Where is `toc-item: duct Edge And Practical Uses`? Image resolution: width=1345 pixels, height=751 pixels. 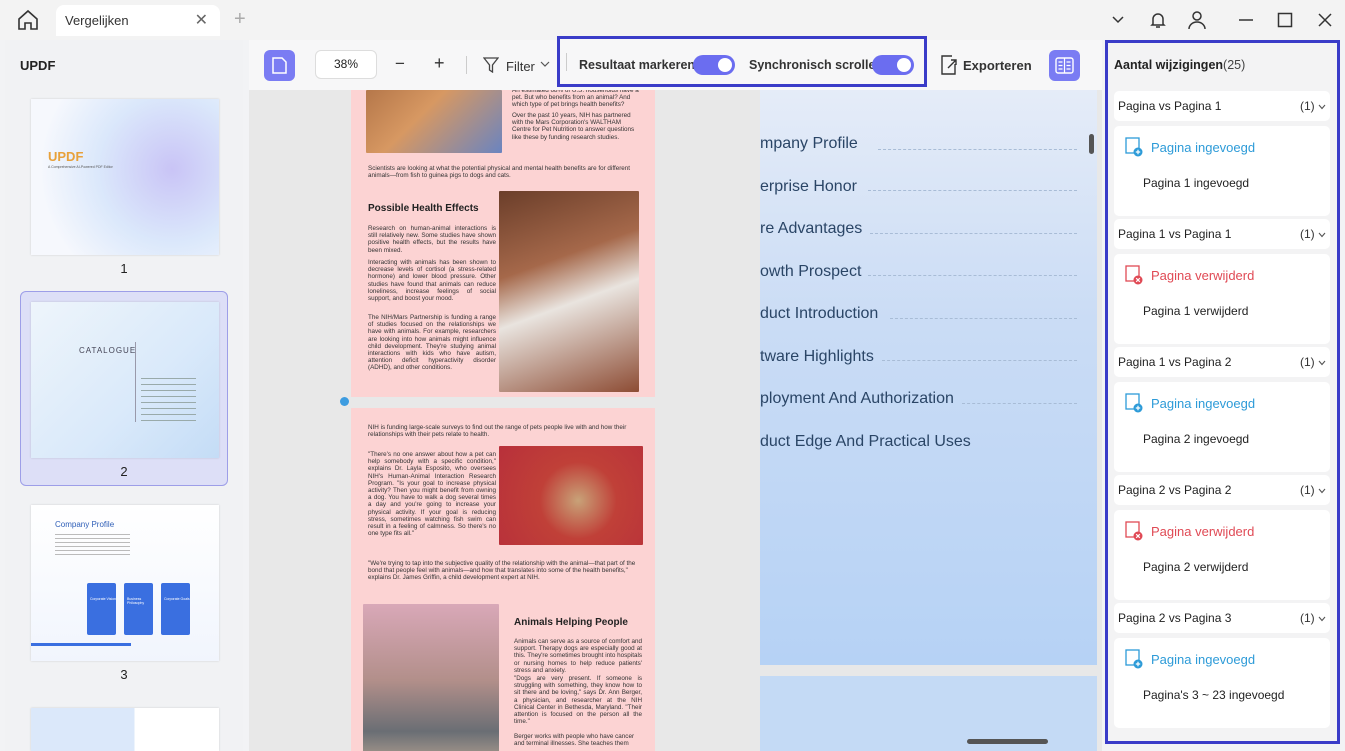
toc-item: duct Edge And Practical Uses is located at coordinates (865, 441).